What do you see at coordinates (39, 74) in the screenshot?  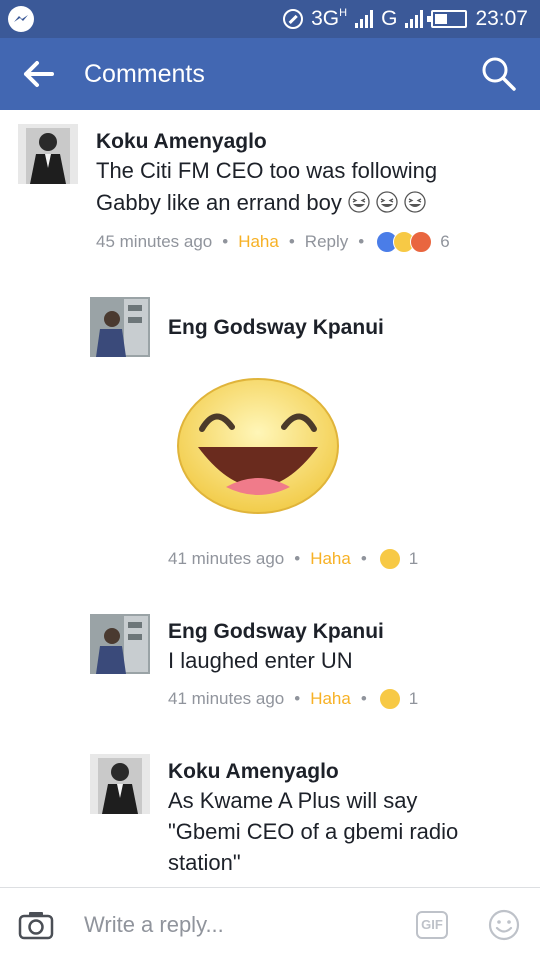 I see `back-arrow-icon` at bounding box center [39, 74].